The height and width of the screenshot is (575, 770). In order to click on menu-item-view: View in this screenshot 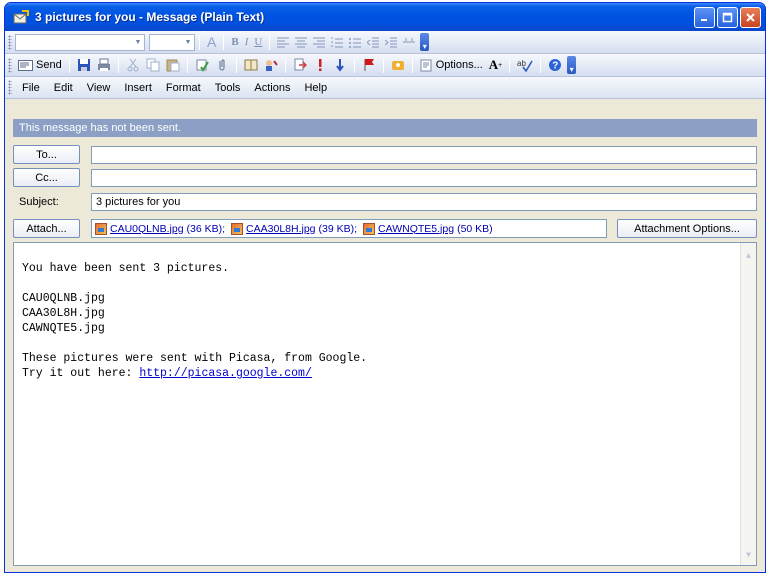, I will do `click(99, 88)`.